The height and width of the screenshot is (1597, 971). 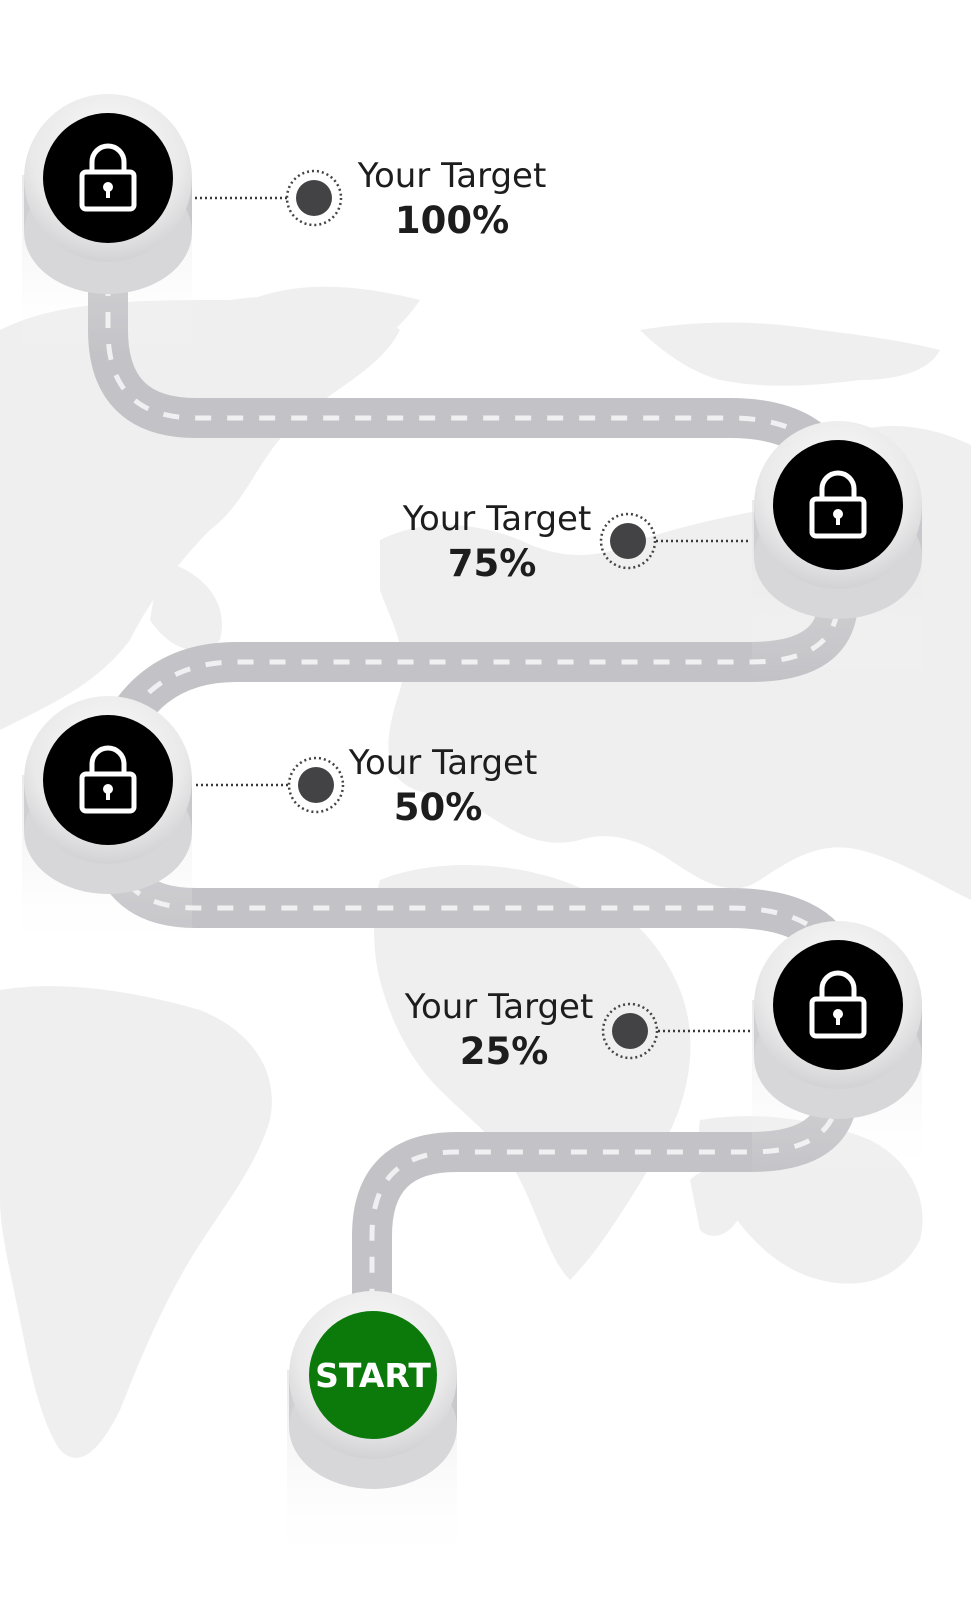 I want to click on start-button: START, so click(x=373, y=1375).